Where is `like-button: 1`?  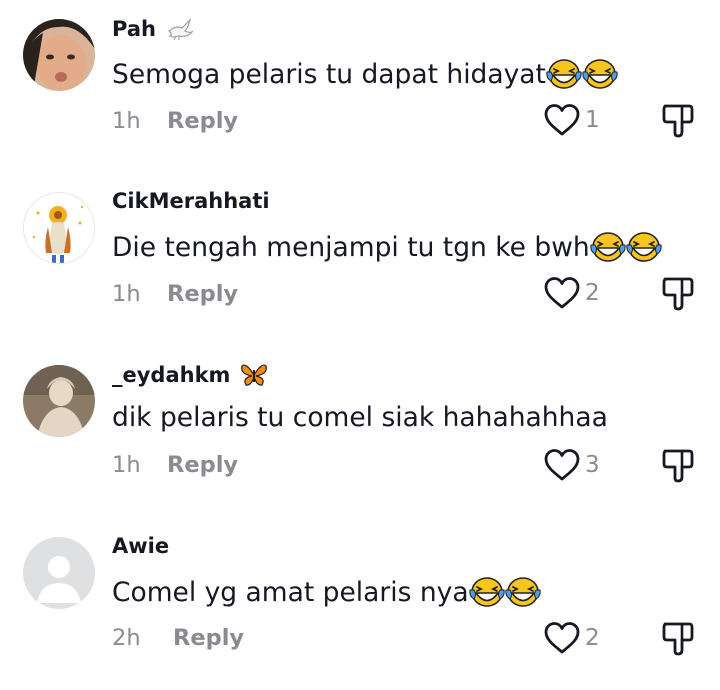
like-button: 1 is located at coordinates (571, 120).